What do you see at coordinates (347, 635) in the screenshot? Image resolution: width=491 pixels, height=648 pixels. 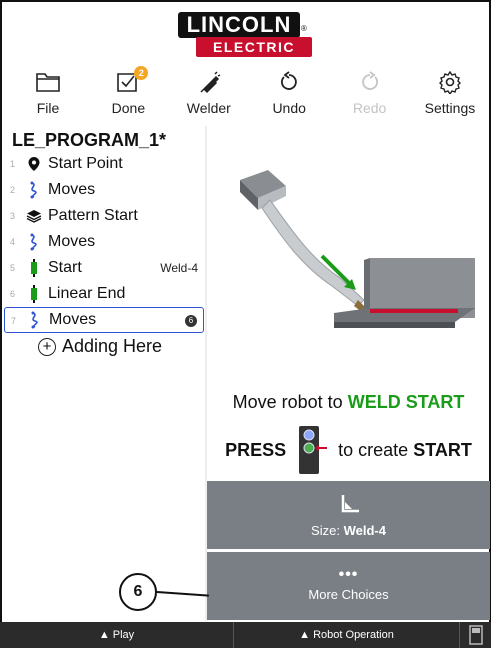 I see `robot-operation-button: ▲ Robot Operation` at bounding box center [347, 635].